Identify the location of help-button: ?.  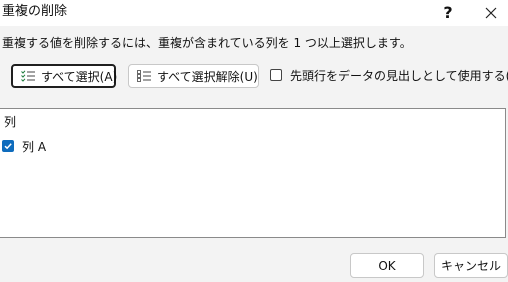
(448, 13).